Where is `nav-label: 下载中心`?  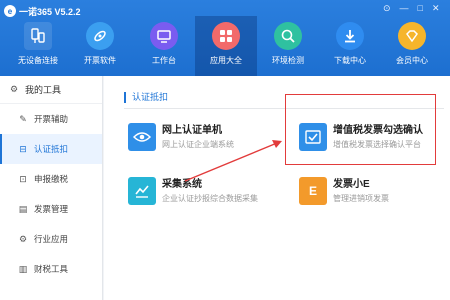 nav-label: 下载中心 is located at coordinates (350, 60).